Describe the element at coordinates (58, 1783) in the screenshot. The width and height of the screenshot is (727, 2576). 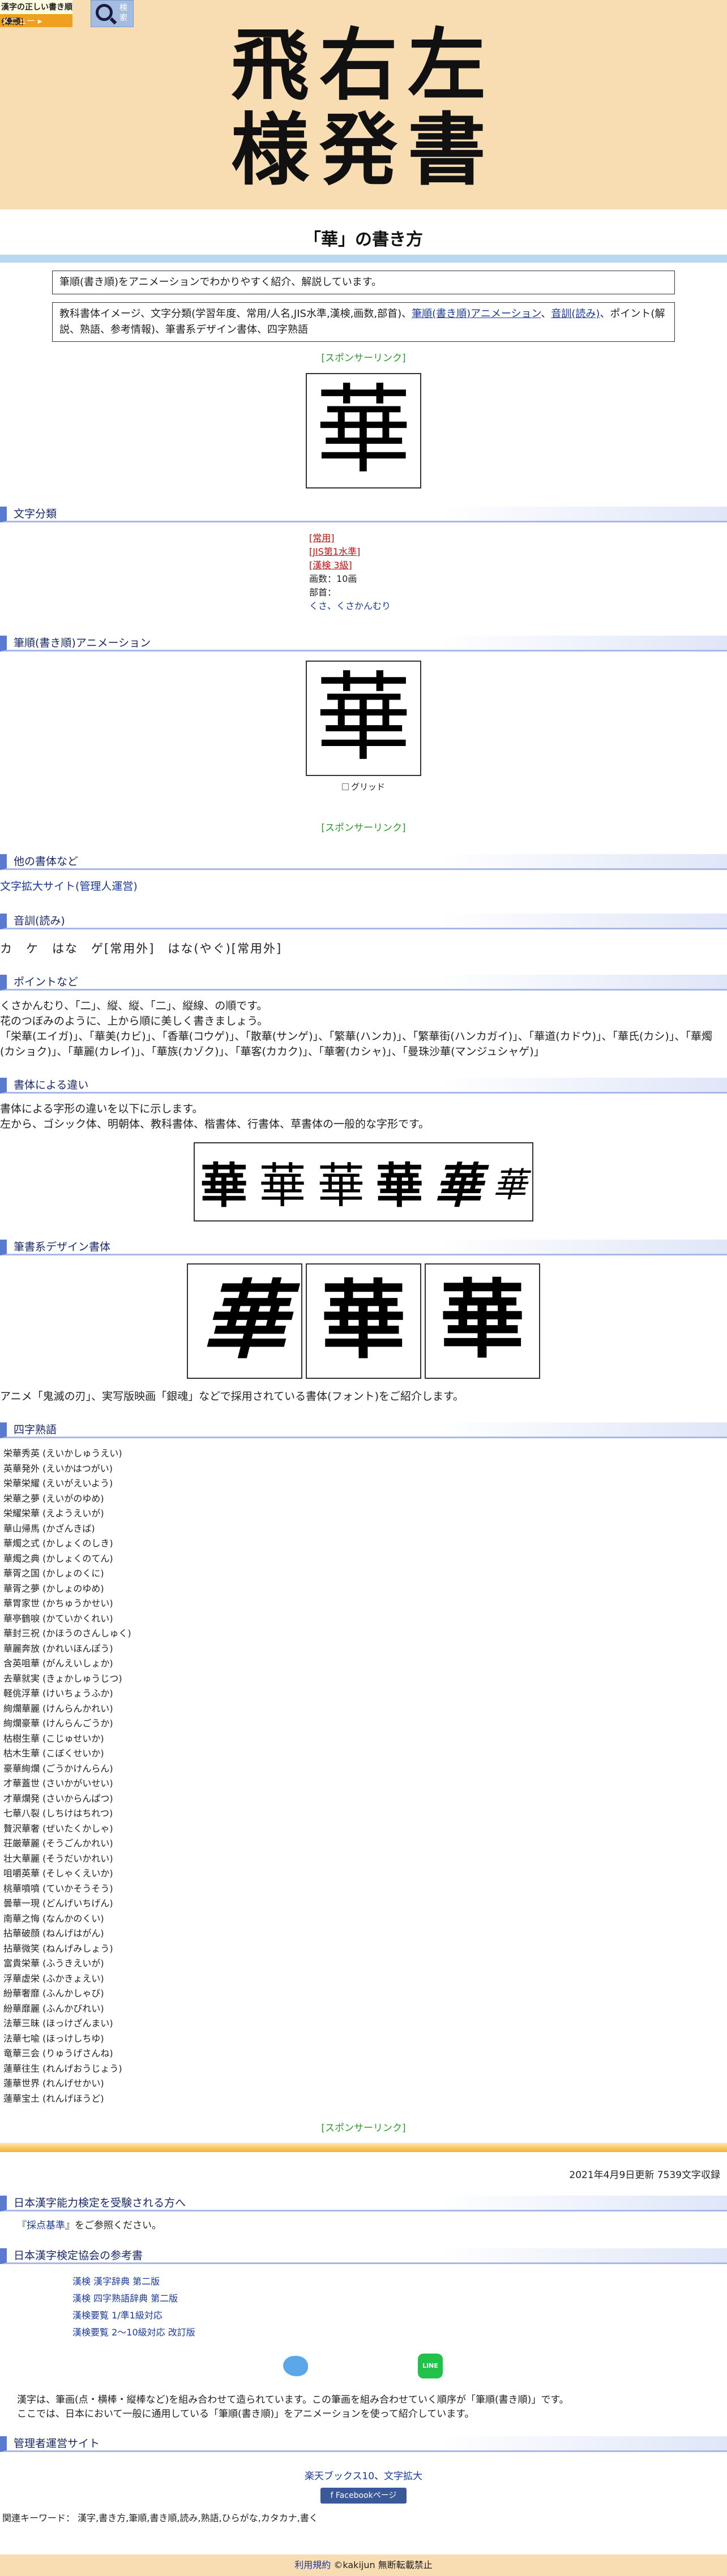
I see `yoji-link: 才華蓋世 (さいかがいせい)` at that location.